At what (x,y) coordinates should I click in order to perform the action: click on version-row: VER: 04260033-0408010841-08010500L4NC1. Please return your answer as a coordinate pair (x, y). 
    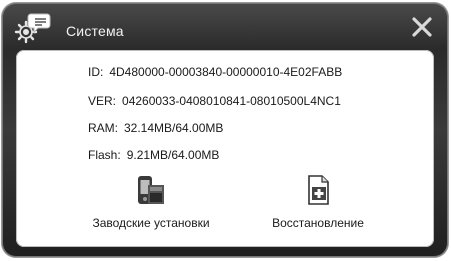
    Looking at the image, I should click on (214, 101).